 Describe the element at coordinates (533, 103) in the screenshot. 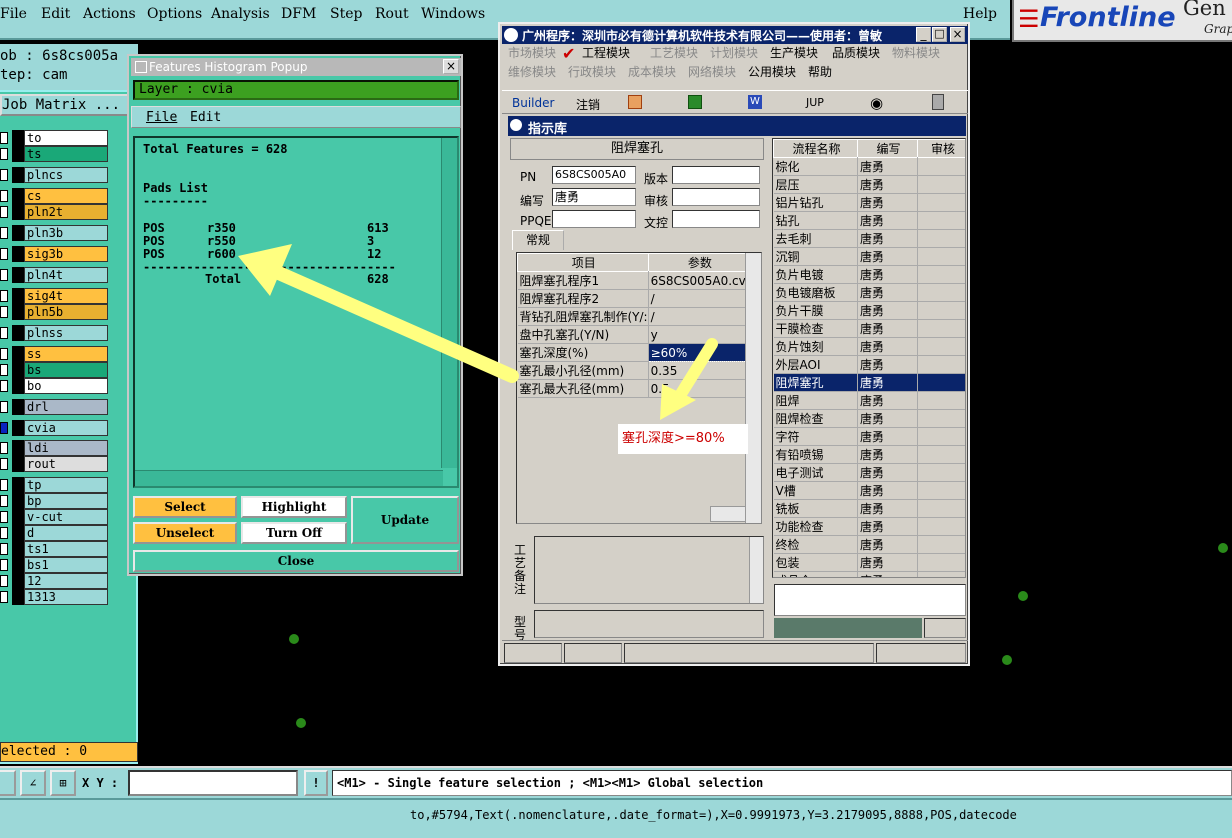

I see `builder-button: Builder` at that location.